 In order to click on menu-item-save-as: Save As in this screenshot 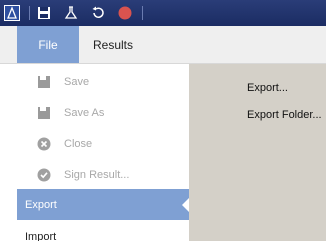, I will do `click(103, 112)`.